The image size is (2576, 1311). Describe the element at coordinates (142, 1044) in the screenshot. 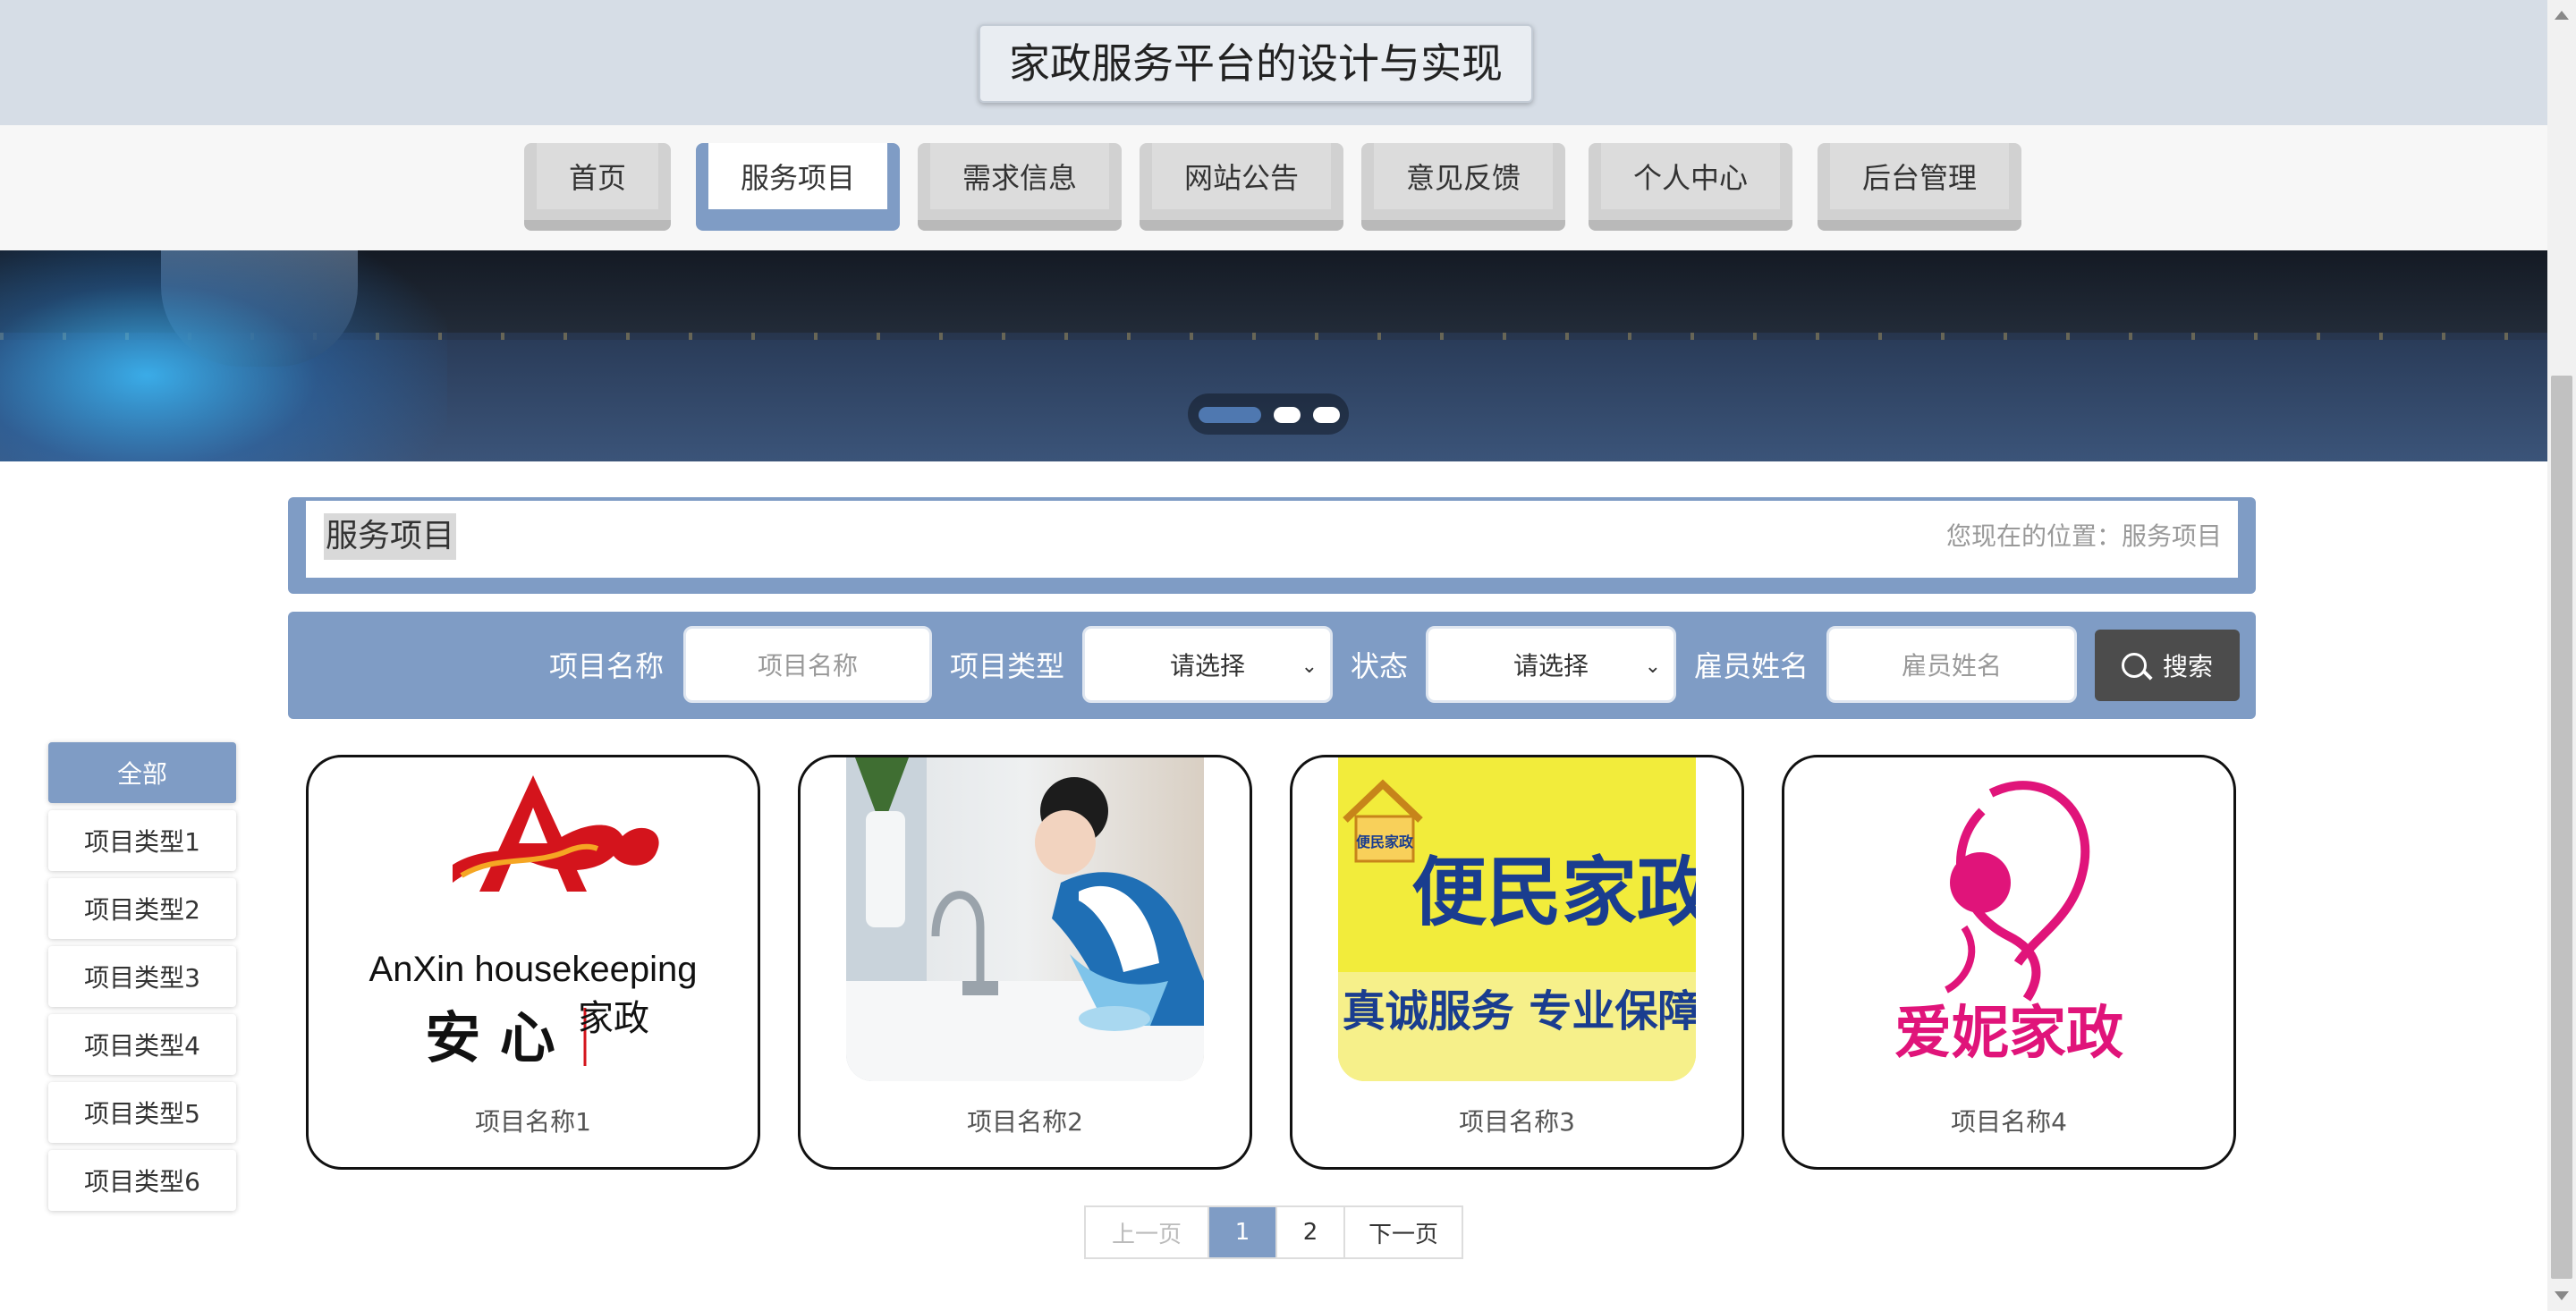

I see `category-type-4: 项目类型4` at that location.